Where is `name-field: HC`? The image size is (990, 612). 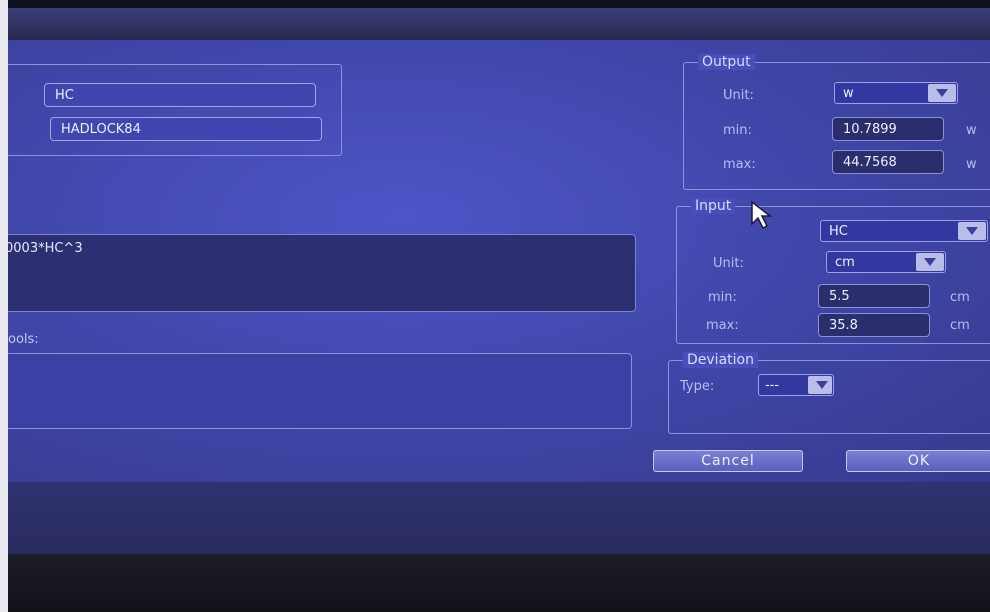 name-field: HC is located at coordinates (180, 95).